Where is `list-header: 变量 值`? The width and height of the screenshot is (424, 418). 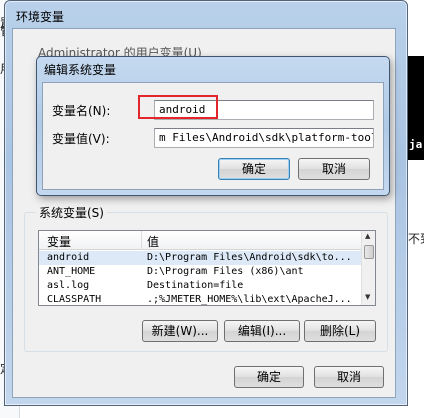 list-header: 变量 值 is located at coordinates (200, 240).